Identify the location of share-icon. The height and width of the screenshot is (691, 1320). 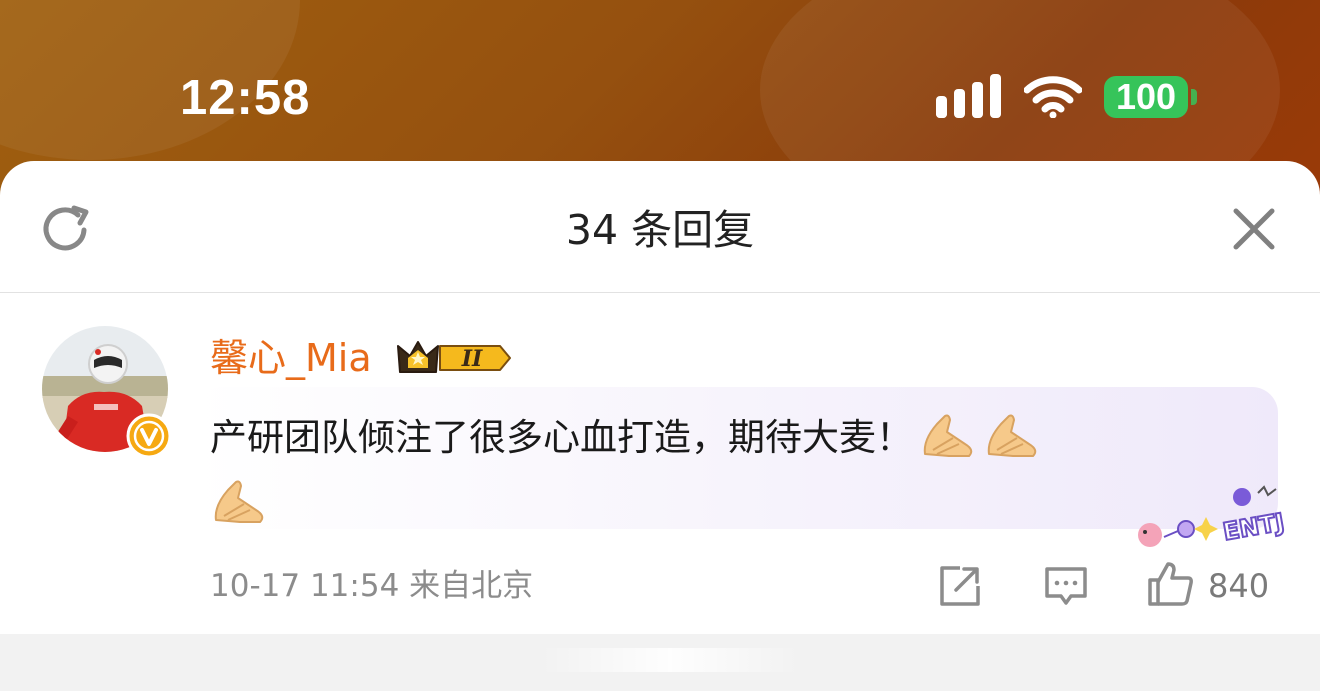
(960, 586).